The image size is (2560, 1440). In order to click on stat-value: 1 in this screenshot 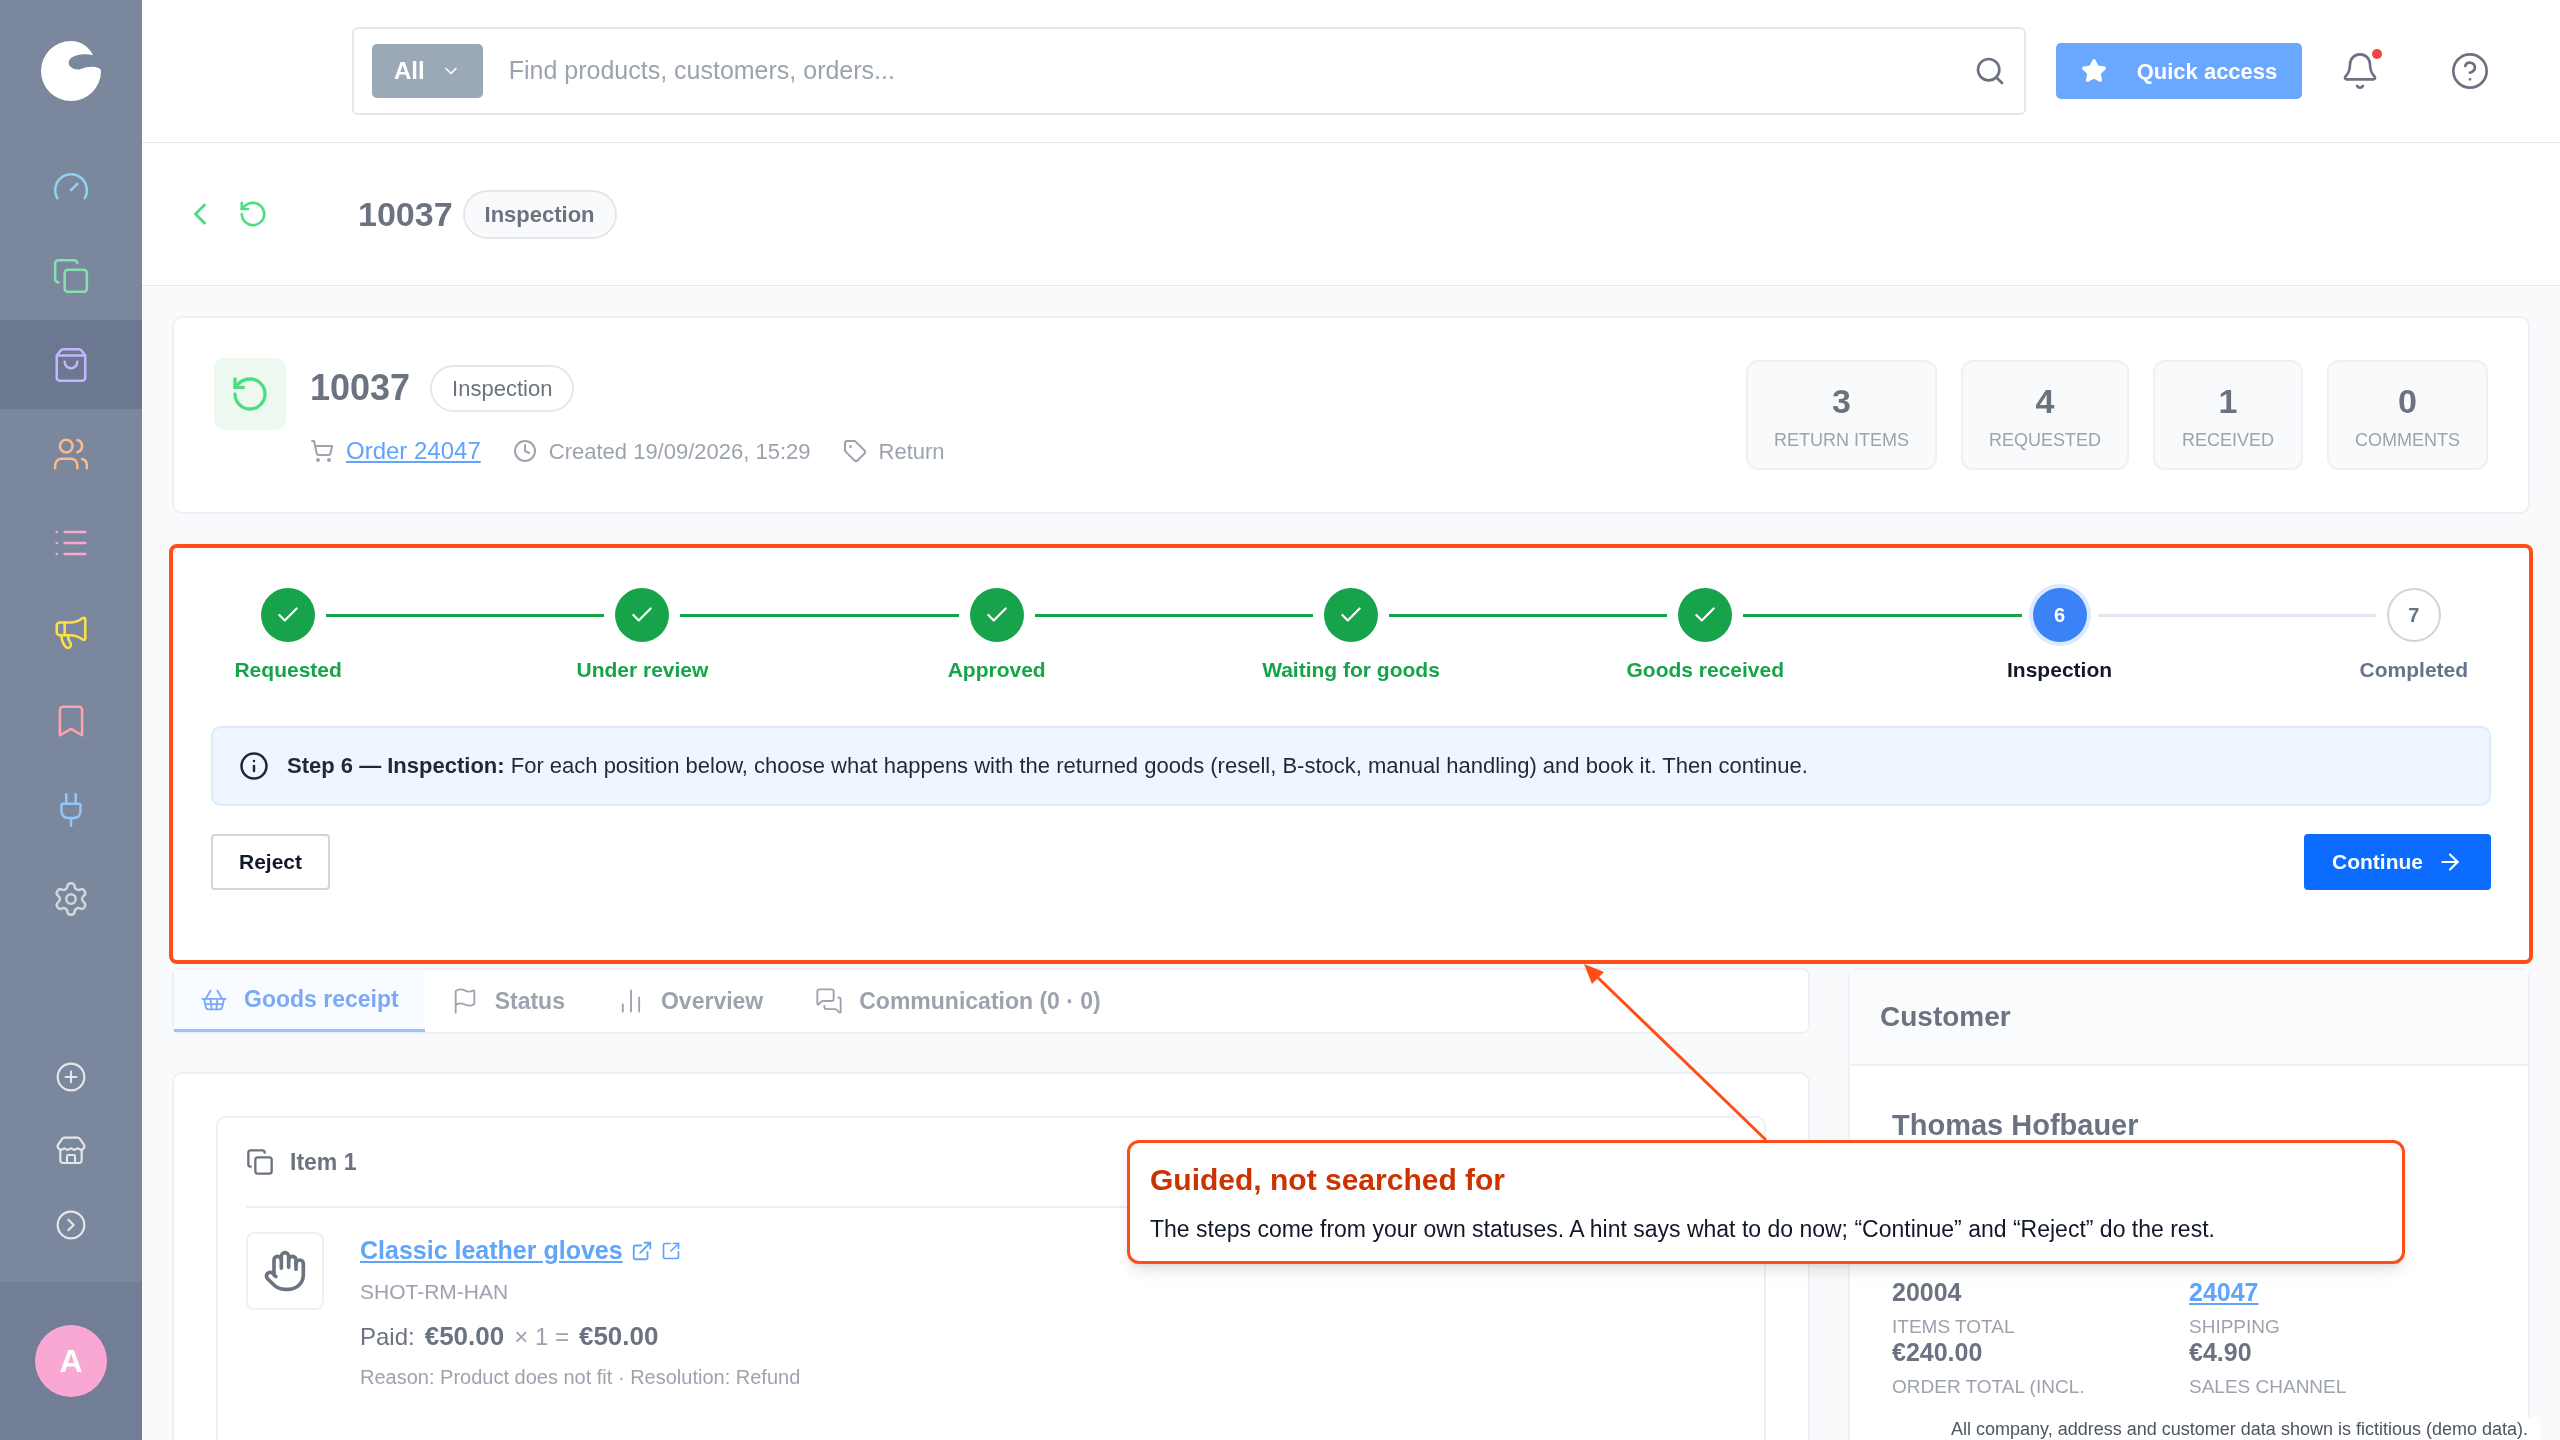, I will do `click(2228, 401)`.